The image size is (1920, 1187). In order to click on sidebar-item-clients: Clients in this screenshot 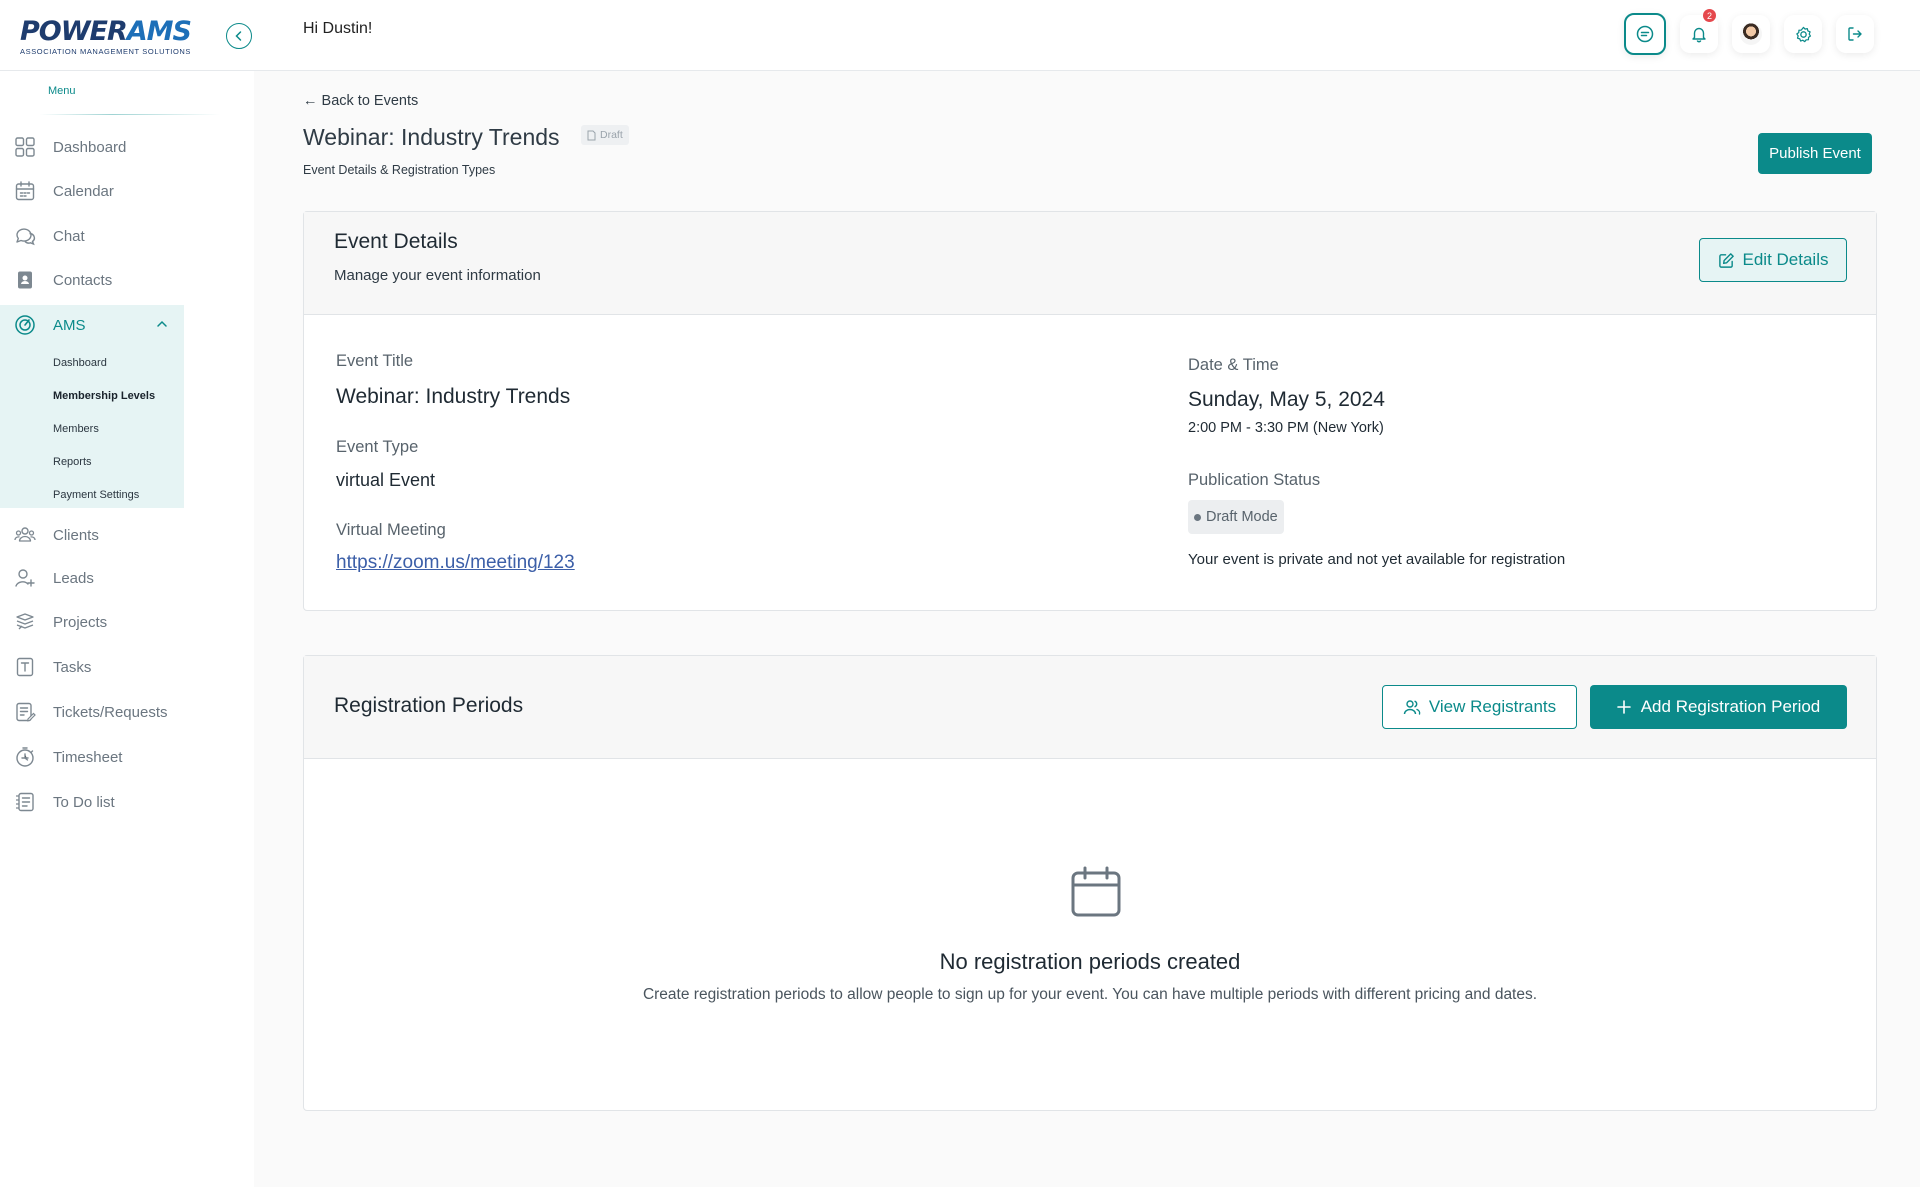, I will do `click(92, 535)`.